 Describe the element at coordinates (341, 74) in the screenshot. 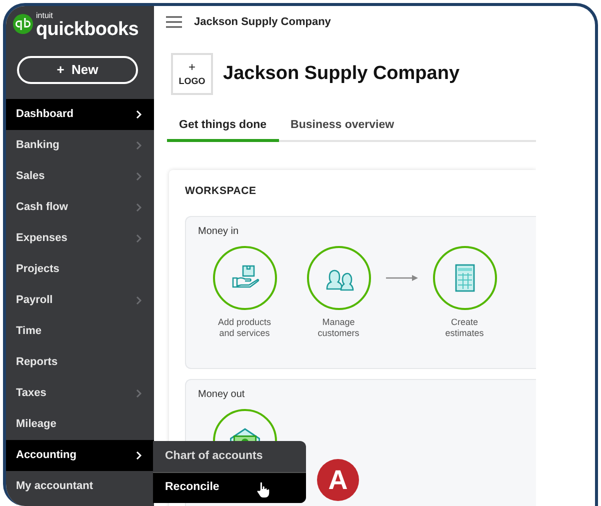

I see `company-title: Jackson Supply Company` at that location.